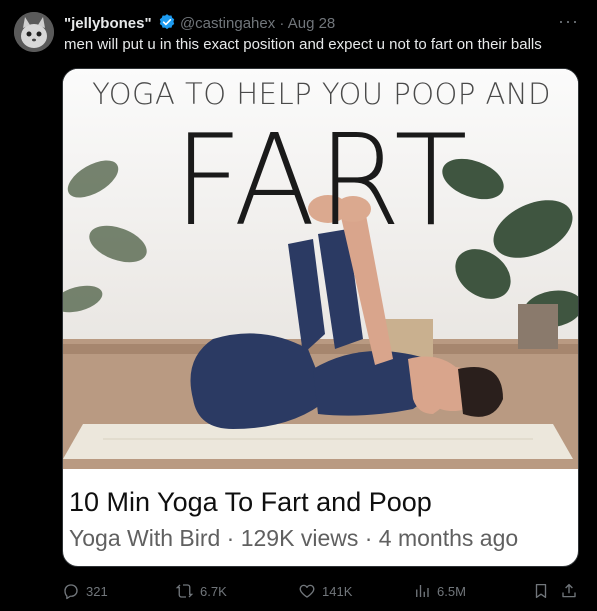  Describe the element at coordinates (34, 32) in the screenshot. I see `avatar` at that location.